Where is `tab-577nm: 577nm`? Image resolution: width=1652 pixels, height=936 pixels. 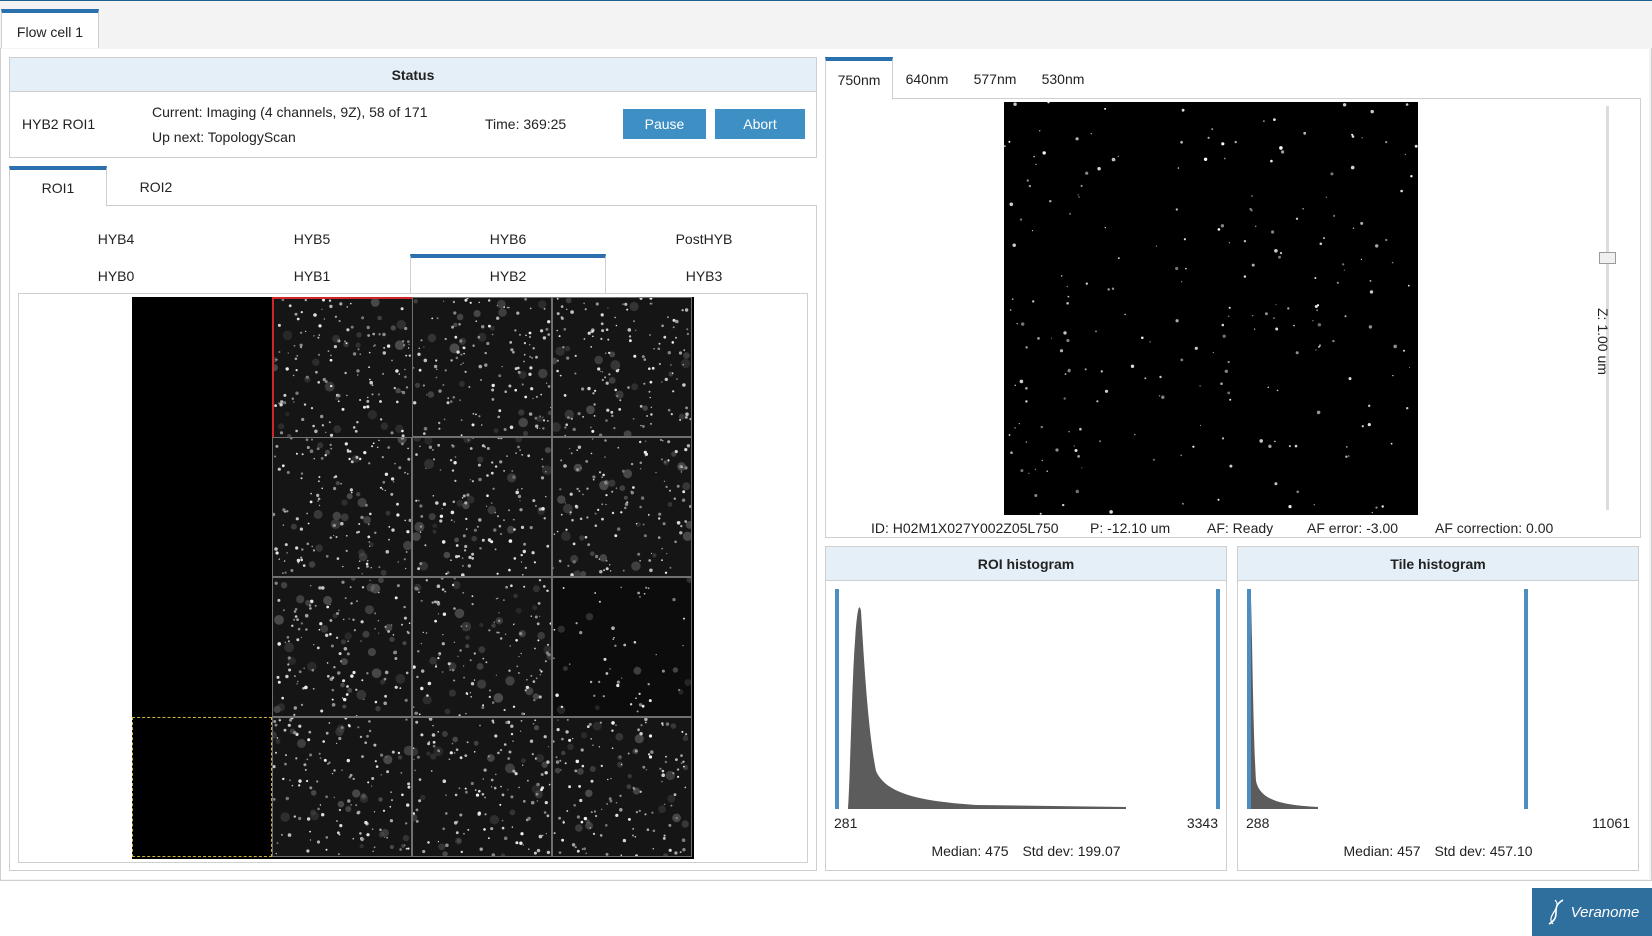 tab-577nm: 577nm is located at coordinates (995, 78).